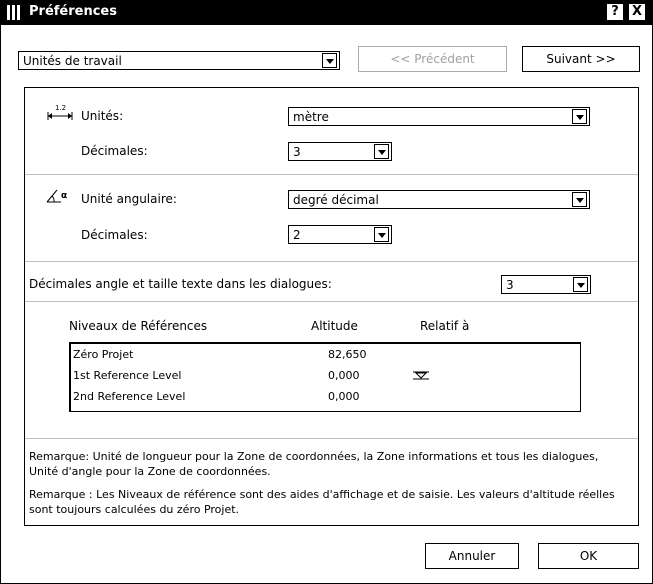 This screenshot has height=584, width=653. Describe the element at coordinates (56, 196) in the screenshot. I see `angle-units-icon: α` at that location.